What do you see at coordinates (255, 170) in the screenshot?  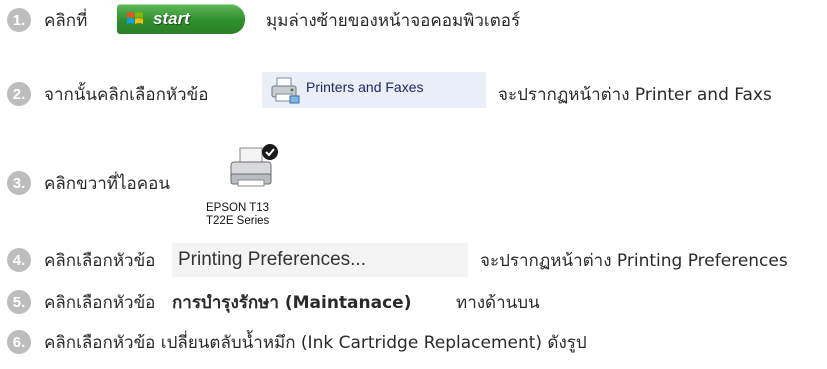 I see `printer-icon` at bounding box center [255, 170].